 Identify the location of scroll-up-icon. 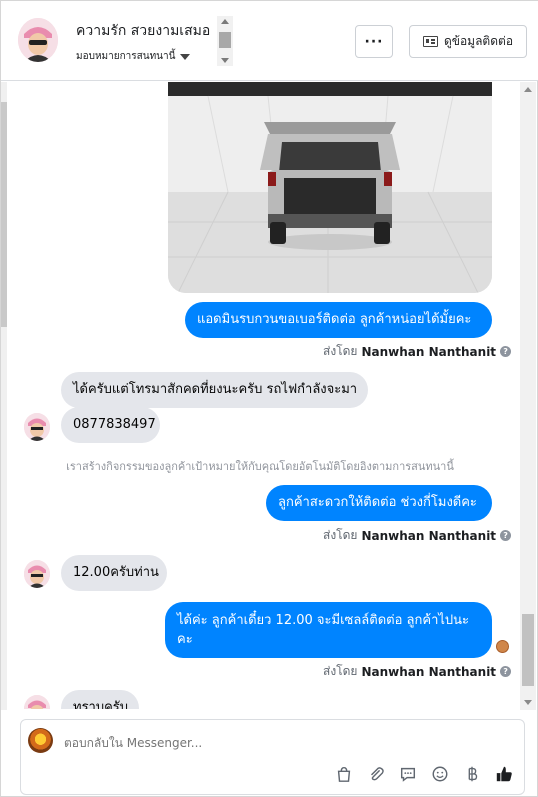
(528, 89).